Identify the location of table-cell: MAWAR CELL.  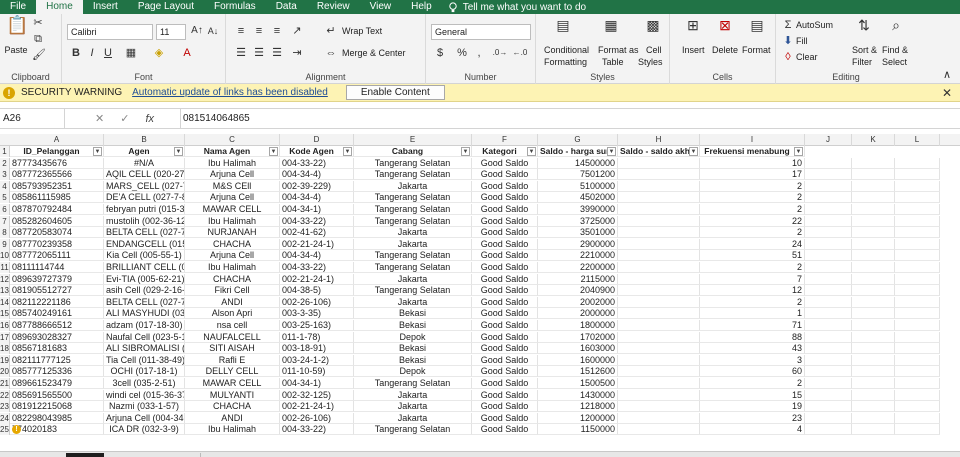
(232, 209).